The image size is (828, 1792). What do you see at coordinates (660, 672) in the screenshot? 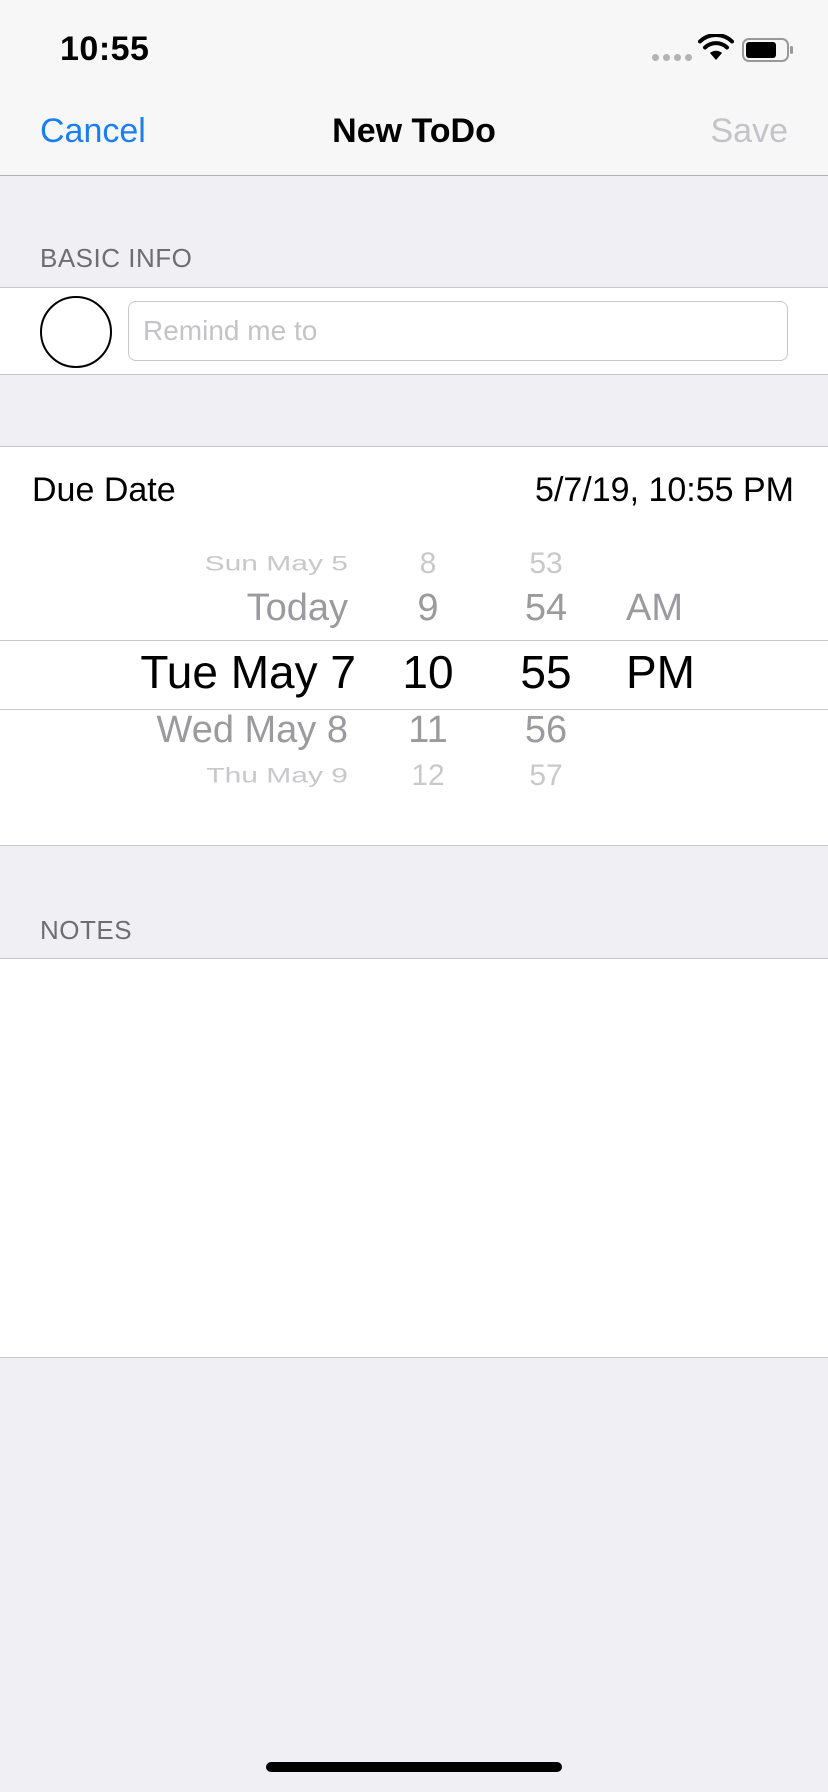
I see `picker-ampm-selected: PM` at bounding box center [660, 672].